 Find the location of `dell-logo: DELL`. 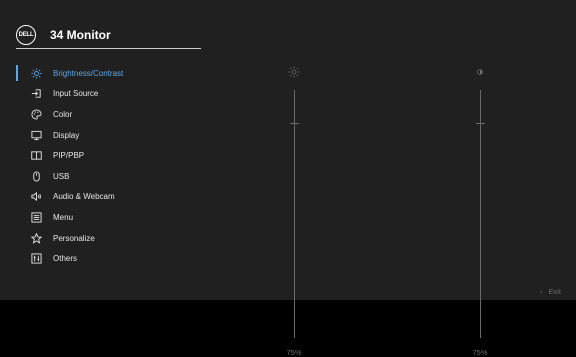

dell-logo: DELL is located at coordinates (26, 35).